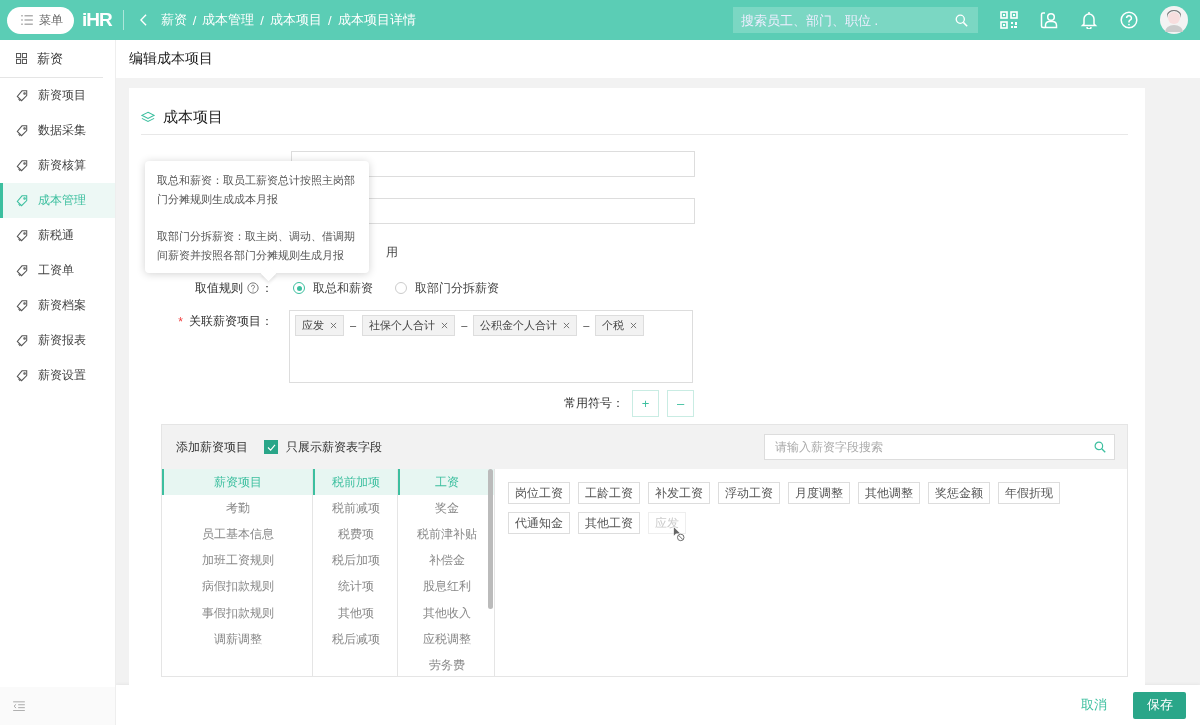 The width and height of the screenshot is (1200, 725). Describe the element at coordinates (21, 58) in the screenshot. I see `grid-icon` at that location.